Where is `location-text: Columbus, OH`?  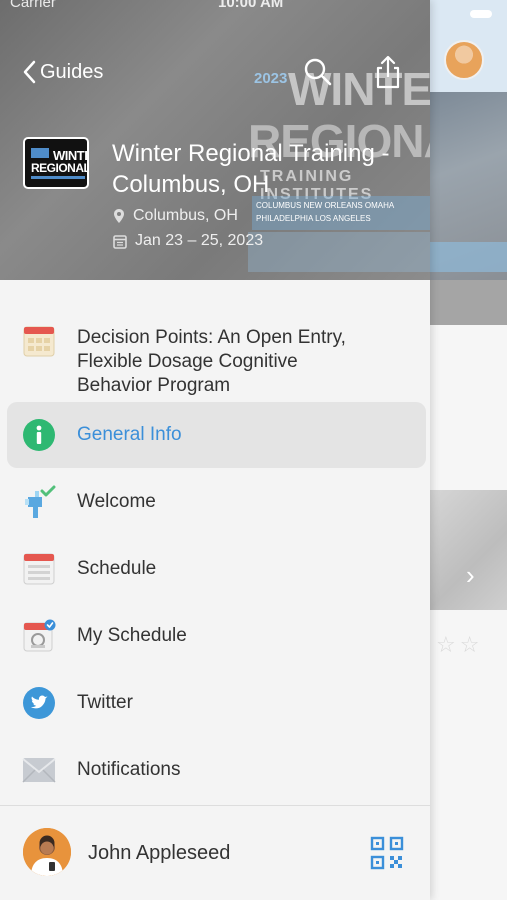 location-text: Columbus, OH is located at coordinates (185, 215).